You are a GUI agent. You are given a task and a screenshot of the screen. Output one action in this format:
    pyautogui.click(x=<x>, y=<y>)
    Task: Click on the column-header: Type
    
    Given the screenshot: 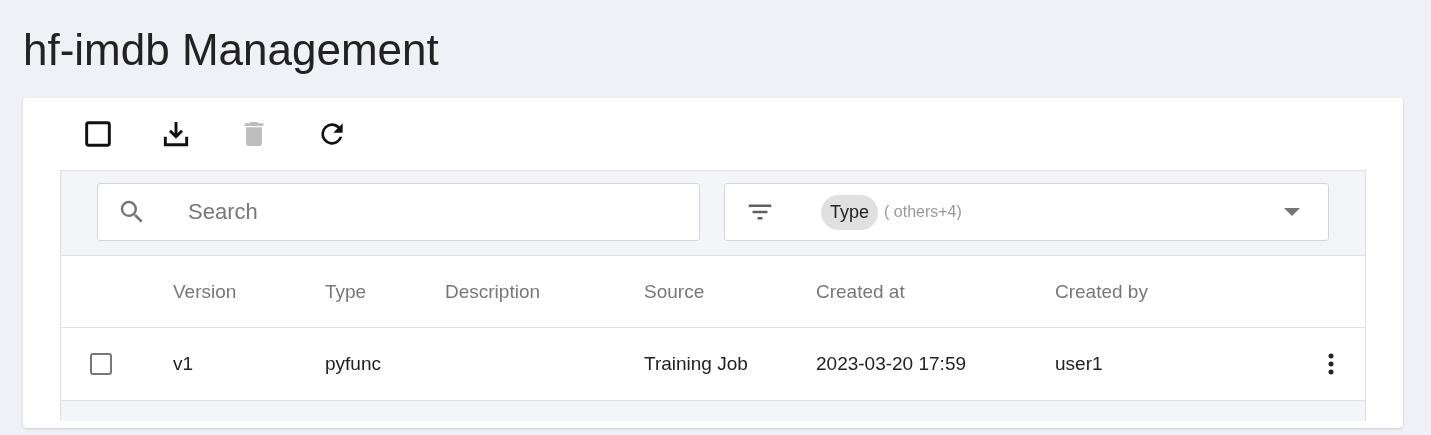 What is the action you would take?
    pyautogui.click(x=385, y=291)
    